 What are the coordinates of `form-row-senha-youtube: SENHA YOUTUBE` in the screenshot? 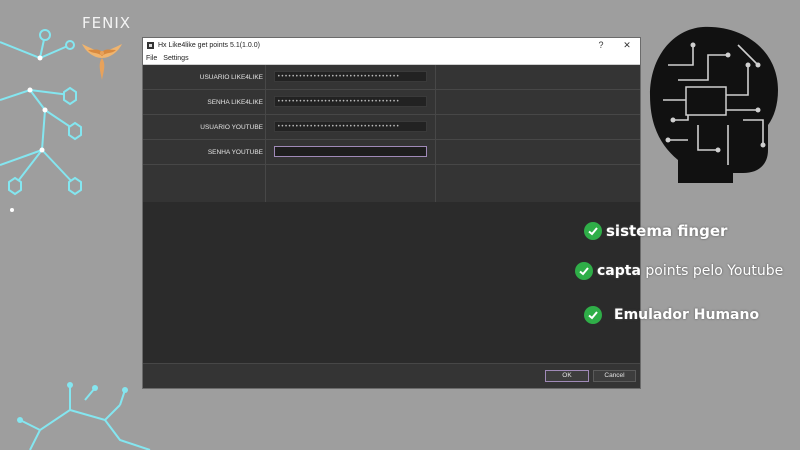 It's located at (391, 152).